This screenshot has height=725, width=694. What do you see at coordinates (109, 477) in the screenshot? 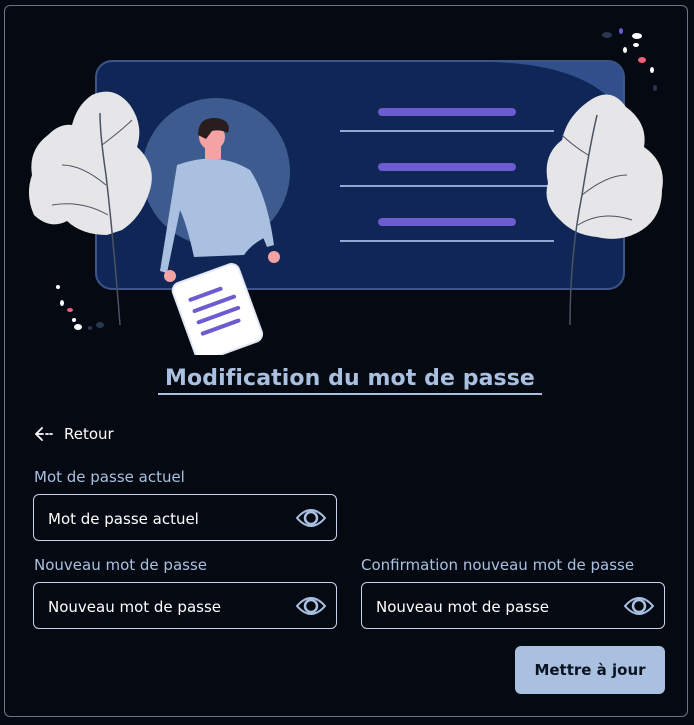
I see `current-password-label: Mot de passe actuel` at bounding box center [109, 477].